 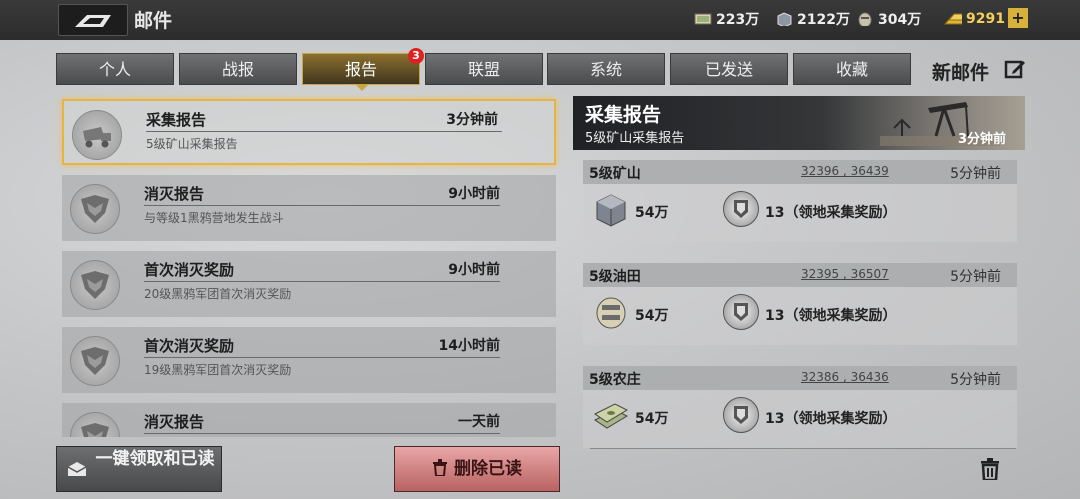 I want to click on gold-resource: 9291, so click(x=974, y=19).